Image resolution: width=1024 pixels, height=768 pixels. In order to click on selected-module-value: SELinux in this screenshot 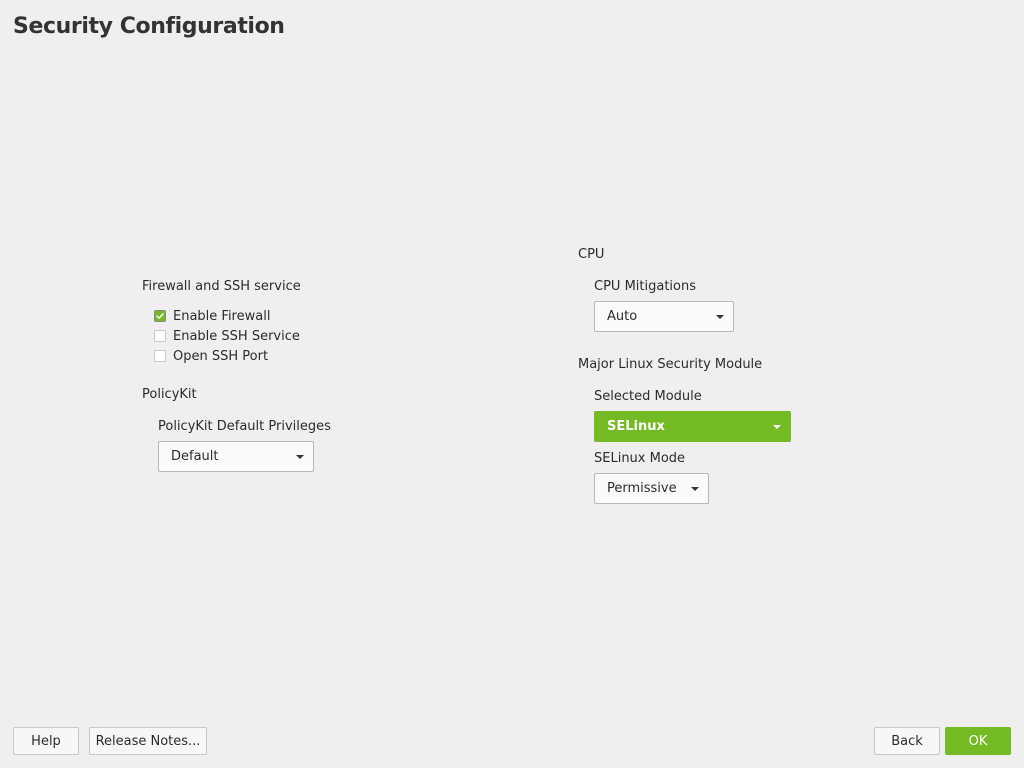, I will do `click(636, 426)`.